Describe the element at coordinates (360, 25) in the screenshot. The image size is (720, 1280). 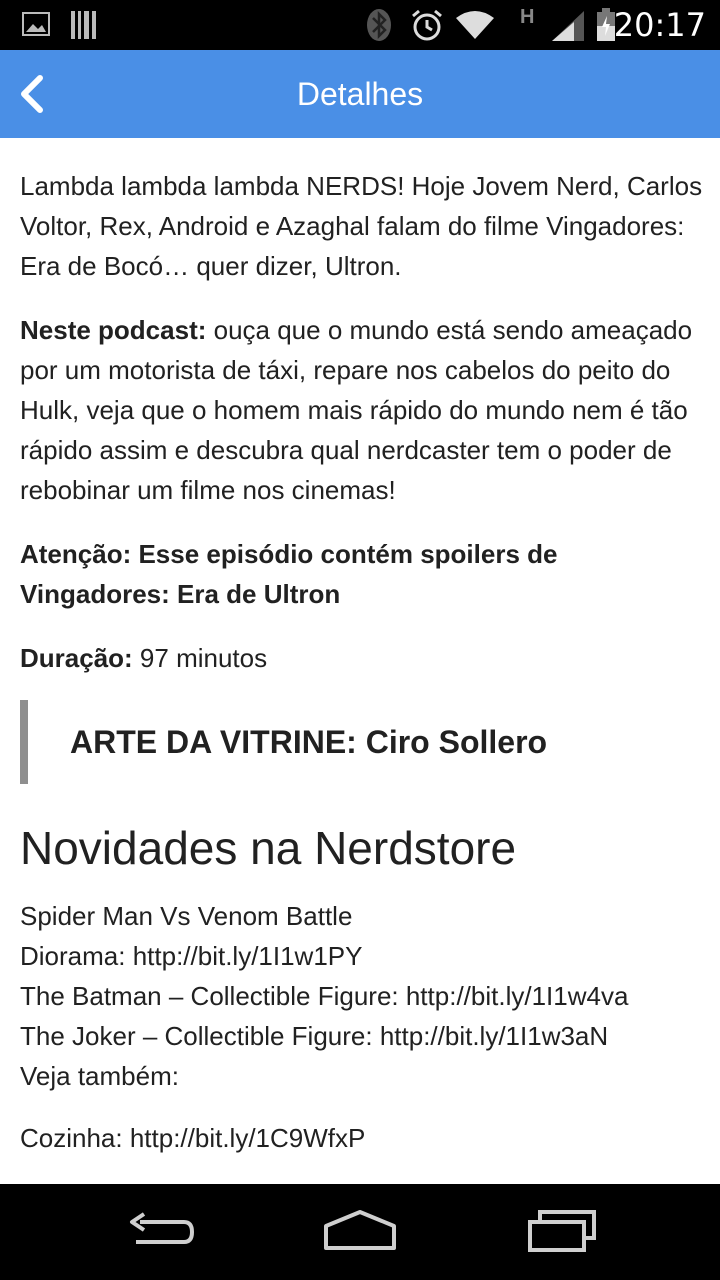
I see `status-bar: H 20:17` at that location.